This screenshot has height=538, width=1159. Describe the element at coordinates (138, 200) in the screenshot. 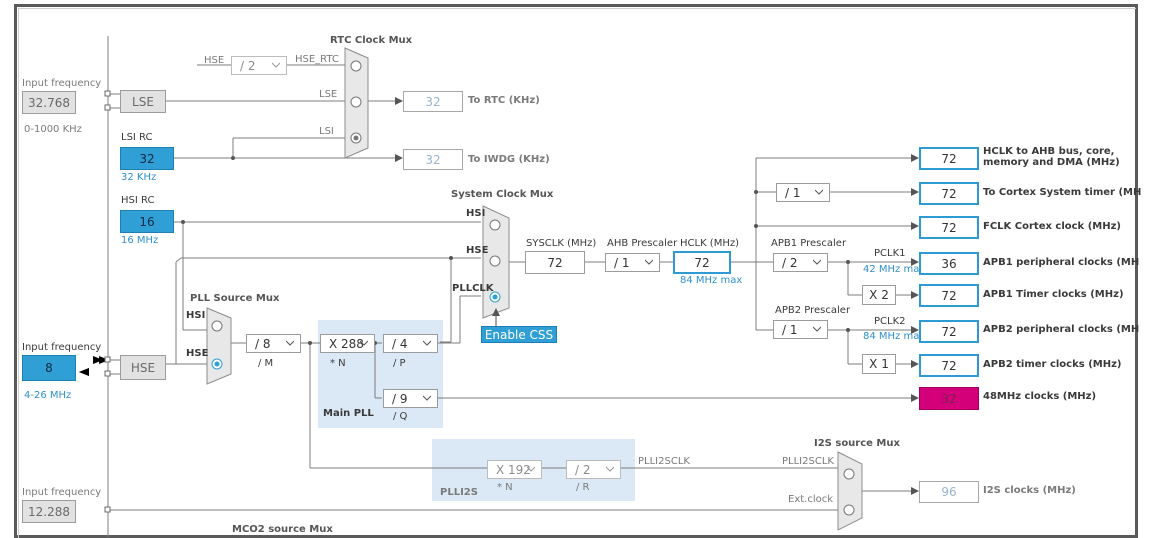

I see `hsi-rc-label: HSI RC` at that location.